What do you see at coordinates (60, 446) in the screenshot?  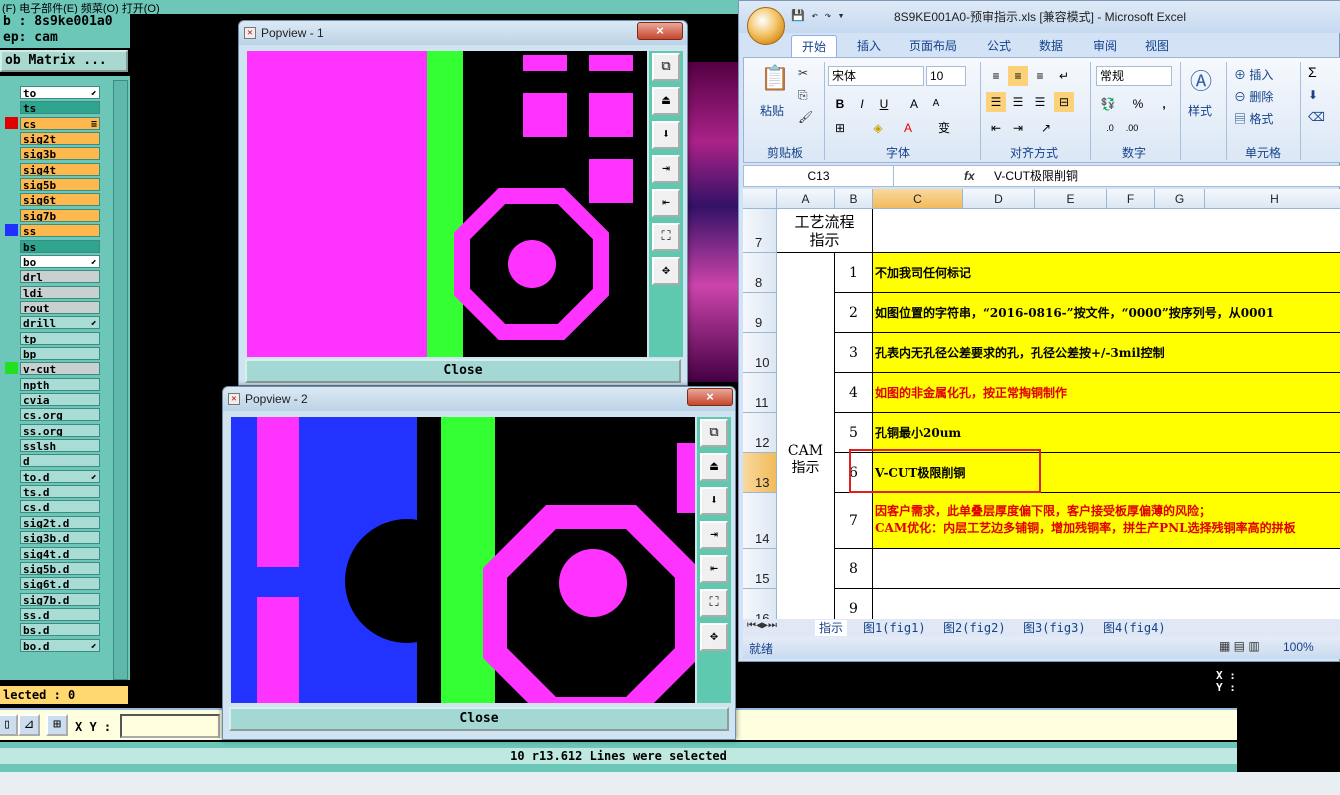 I see `layer-item-sslsh: sslsh` at bounding box center [60, 446].